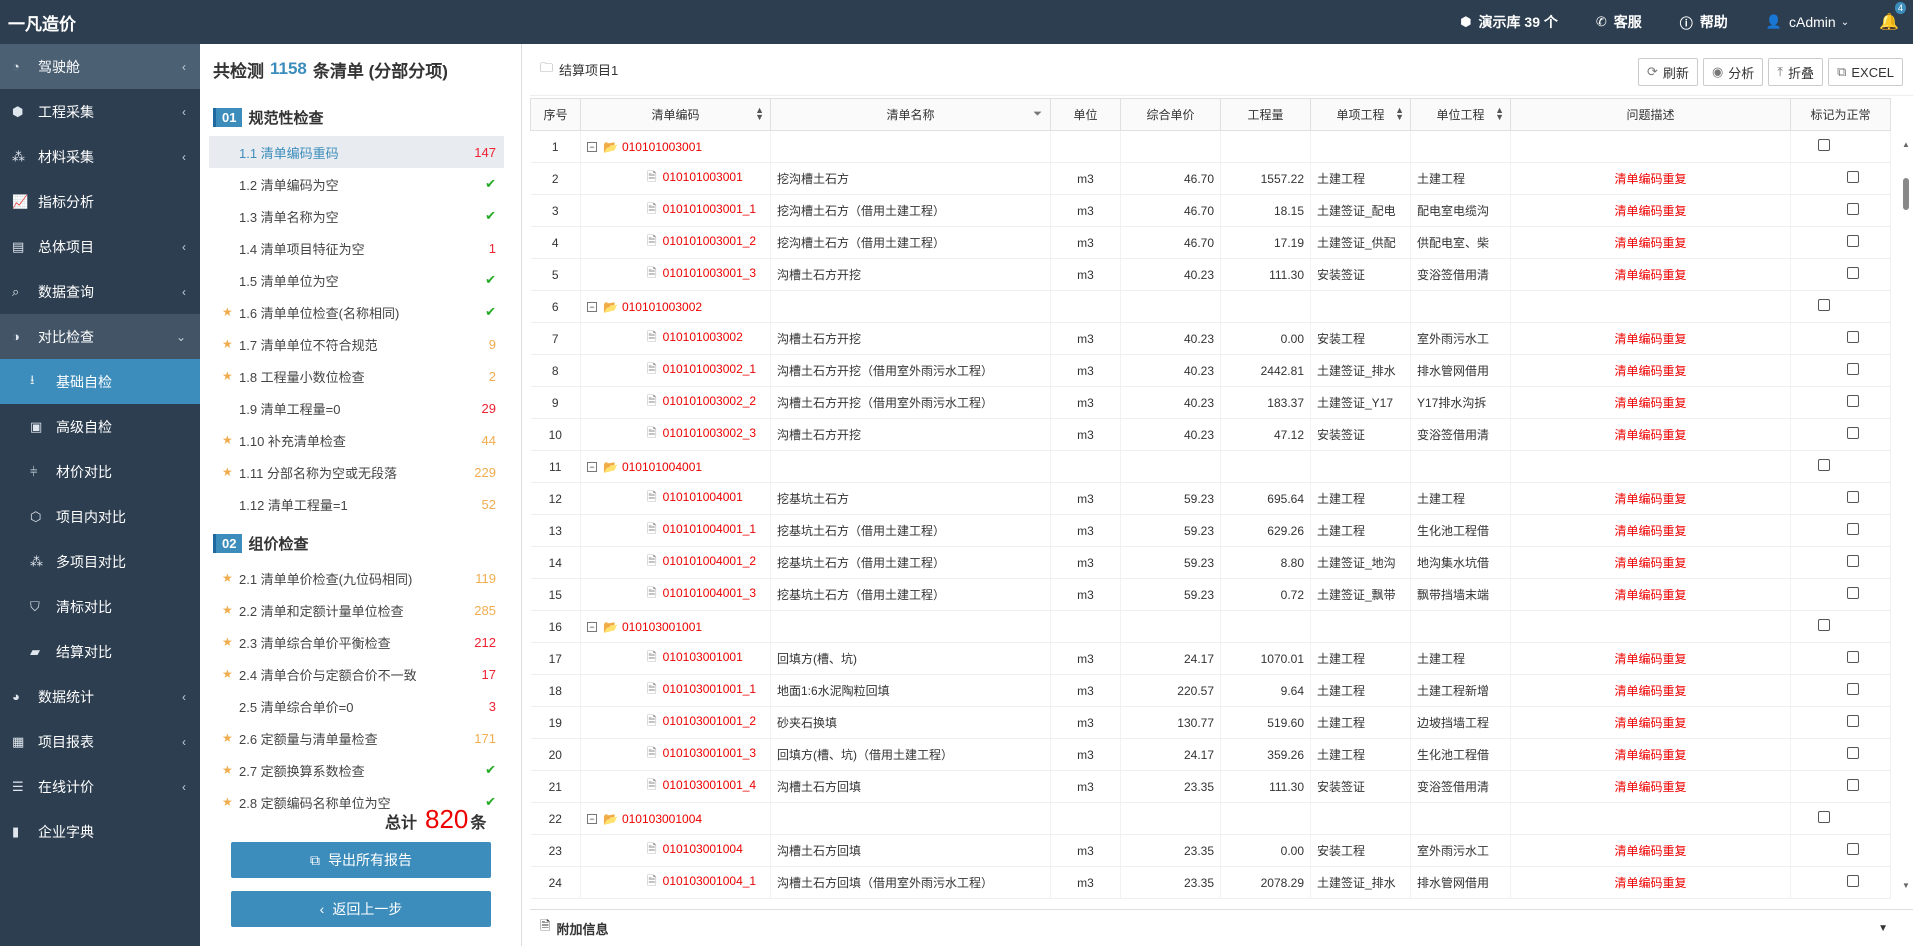 The height and width of the screenshot is (946, 1913). Describe the element at coordinates (1509, 22) in the screenshot. I see `repo-menu: ⬢ 演示库 39 个` at that location.